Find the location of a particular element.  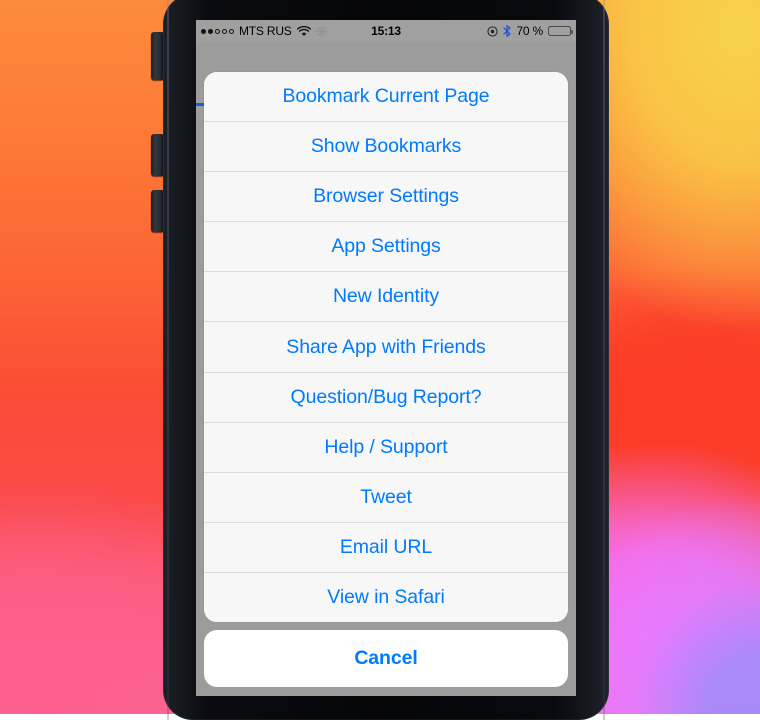

location-services-icon is located at coordinates (493, 31).